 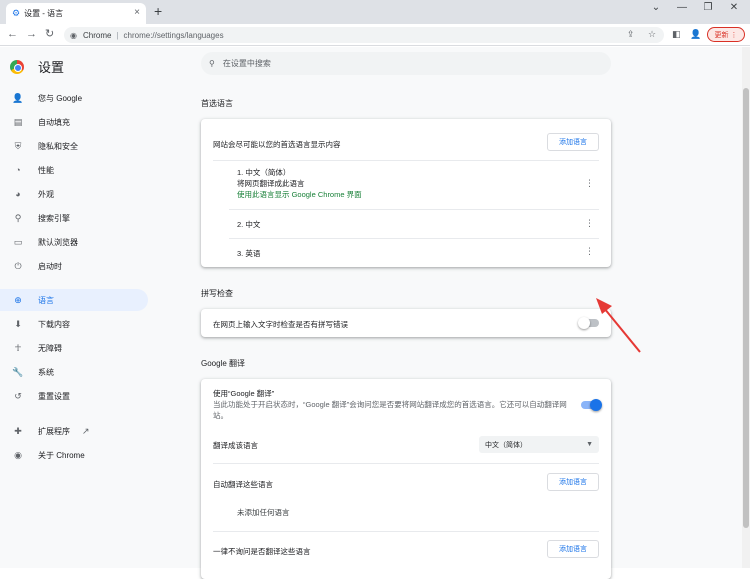 I want to click on sidebar-item-label: 关于 Chrome, so click(x=61, y=455).